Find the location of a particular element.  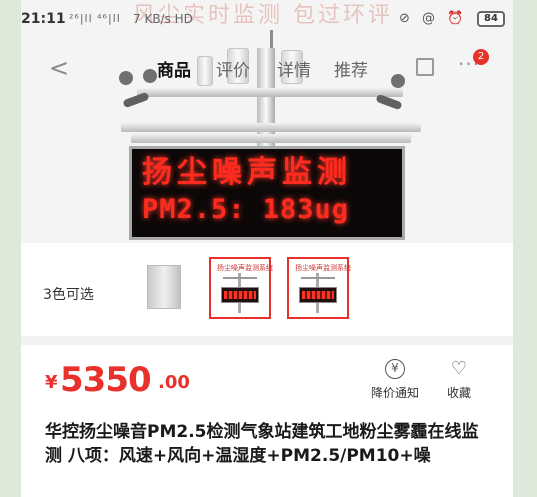

led-text-line2: PM2.5: 183ug is located at coordinates (246, 209).